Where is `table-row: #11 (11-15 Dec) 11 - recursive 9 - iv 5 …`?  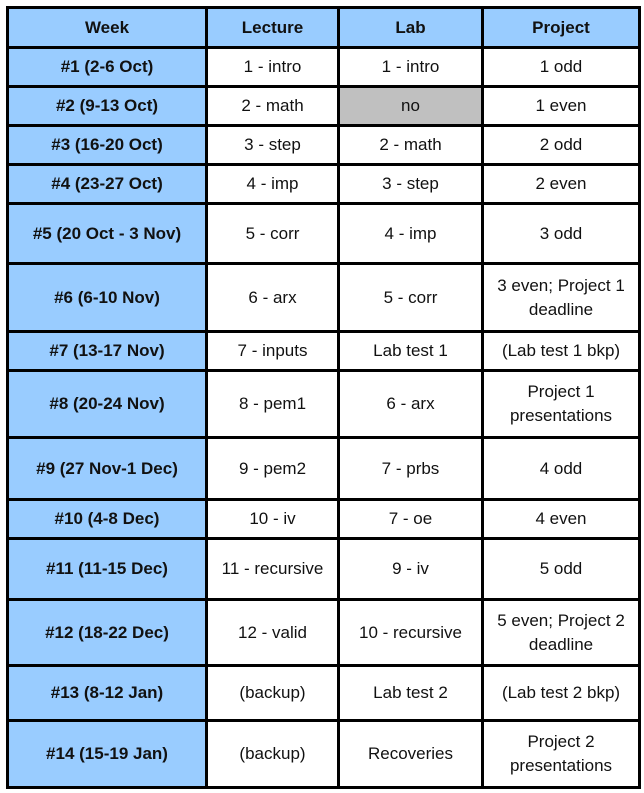 table-row: #11 (11-15 Dec) 11 - recursive 9 - iv 5 … is located at coordinates (323, 569).